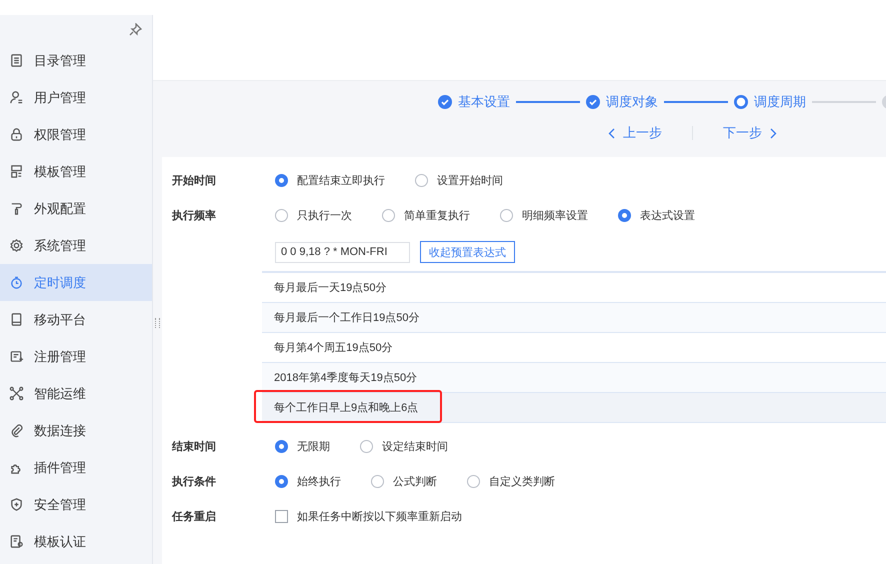 Image resolution: width=886 pixels, height=564 pixels. Describe the element at coordinates (773, 133) in the screenshot. I see `chevron-right-icon` at that location.